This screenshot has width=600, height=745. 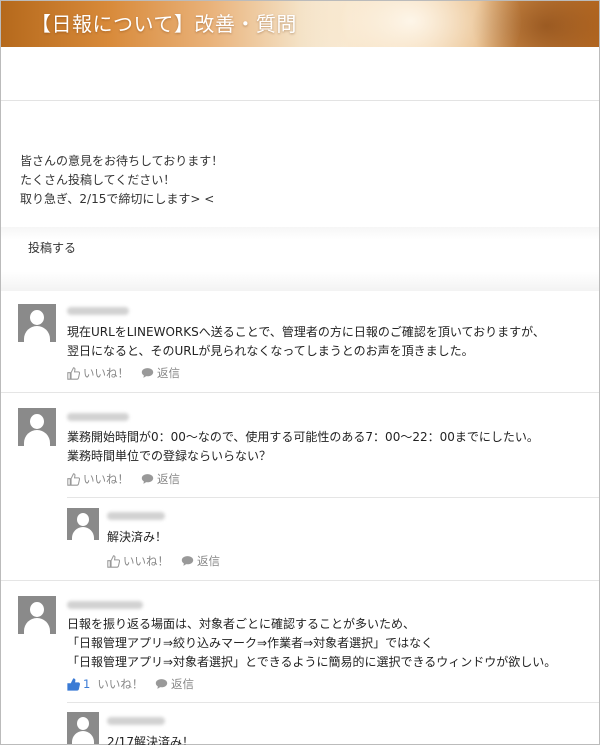 I want to click on post-actions: 1 いいね！ 返信, so click(x=177, y=684).